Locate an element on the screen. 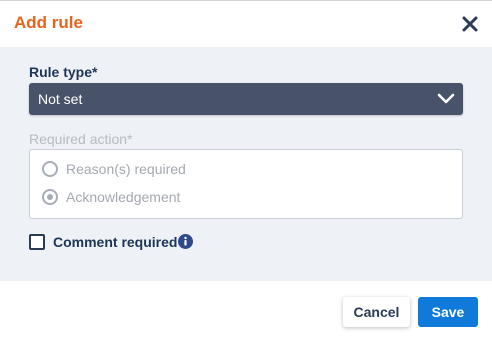  radio-label: Acknowledgement is located at coordinates (123, 197).